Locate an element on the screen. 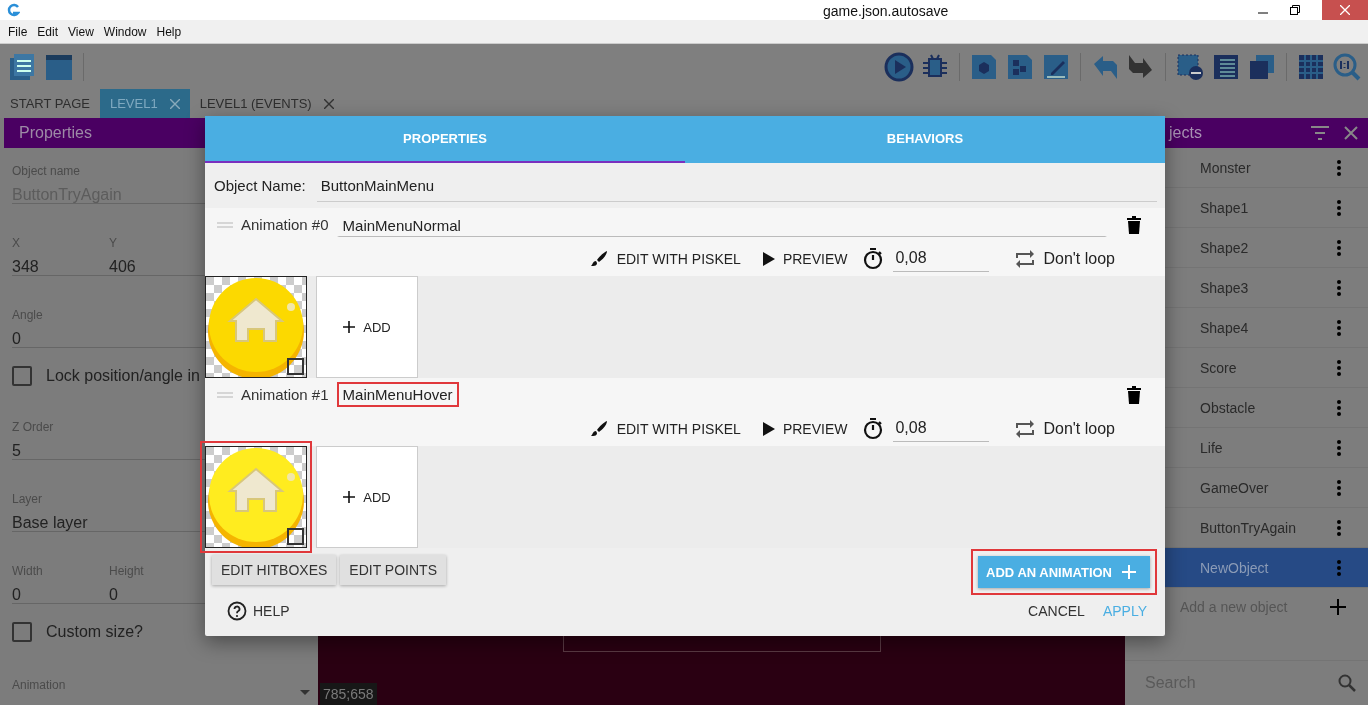  apply-button: APPLY is located at coordinates (1124, 611).